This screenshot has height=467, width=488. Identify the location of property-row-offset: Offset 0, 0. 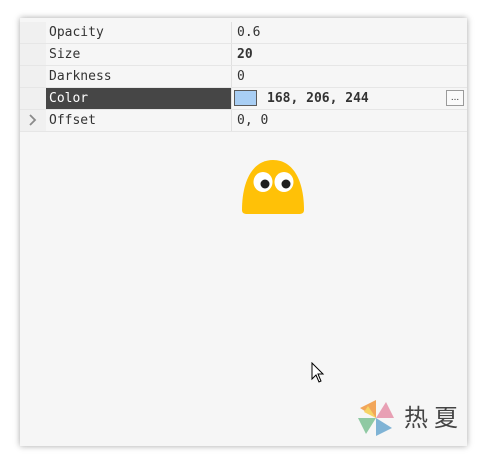
(243, 121).